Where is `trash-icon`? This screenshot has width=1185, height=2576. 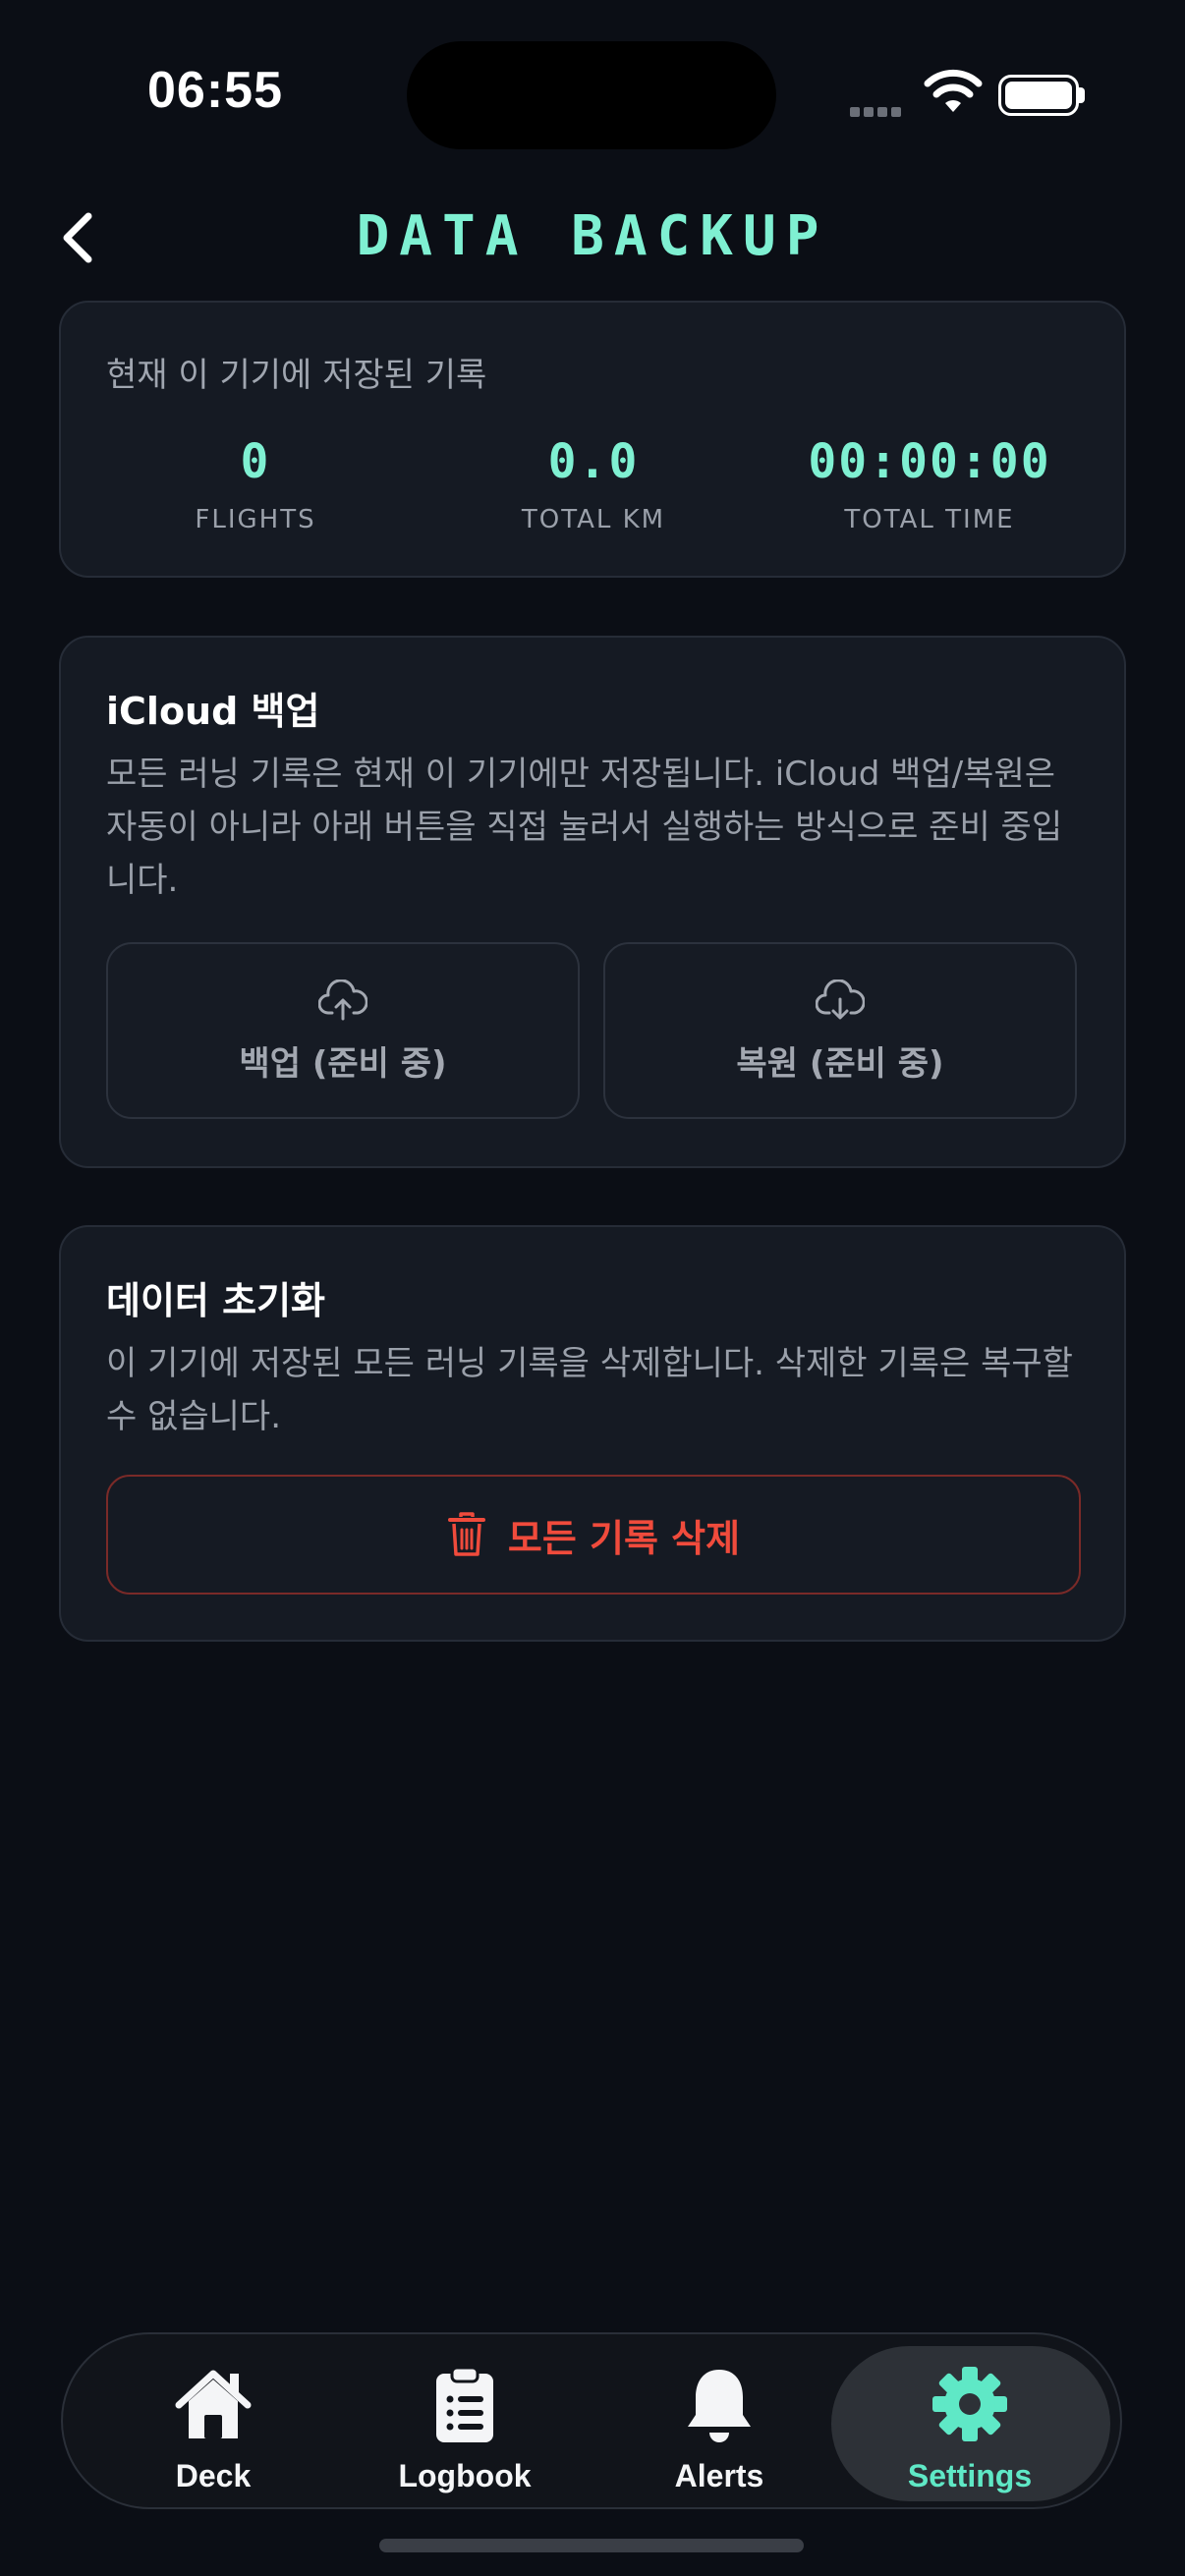
trash-icon is located at coordinates (466, 1534).